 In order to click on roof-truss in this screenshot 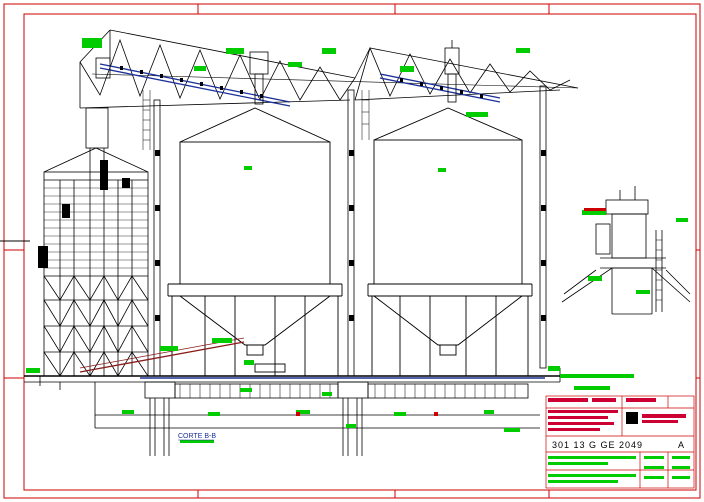, I will do `click(329, 69)`.